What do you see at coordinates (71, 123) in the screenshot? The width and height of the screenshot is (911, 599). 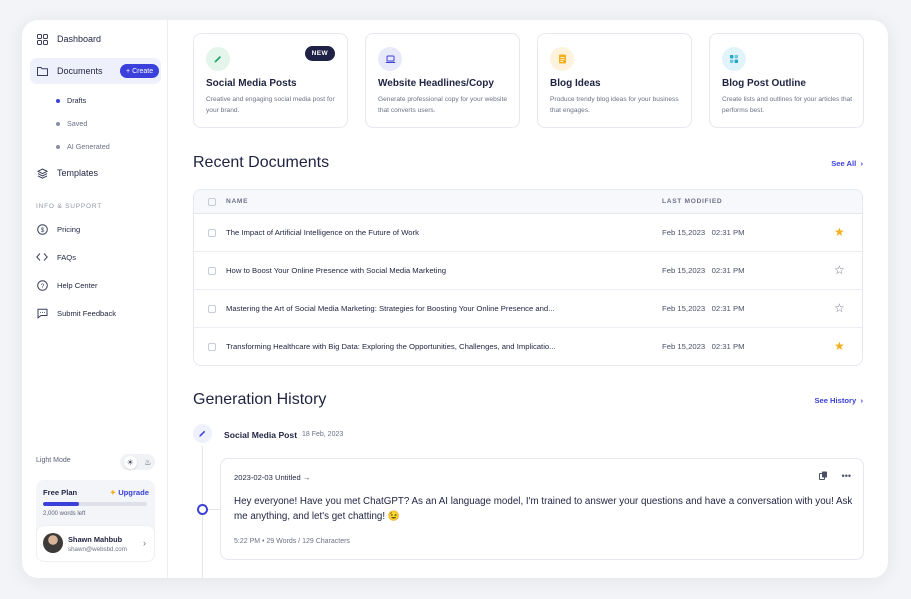 I see `sub-item-saved: Saved` at bounding box center [71, 123].